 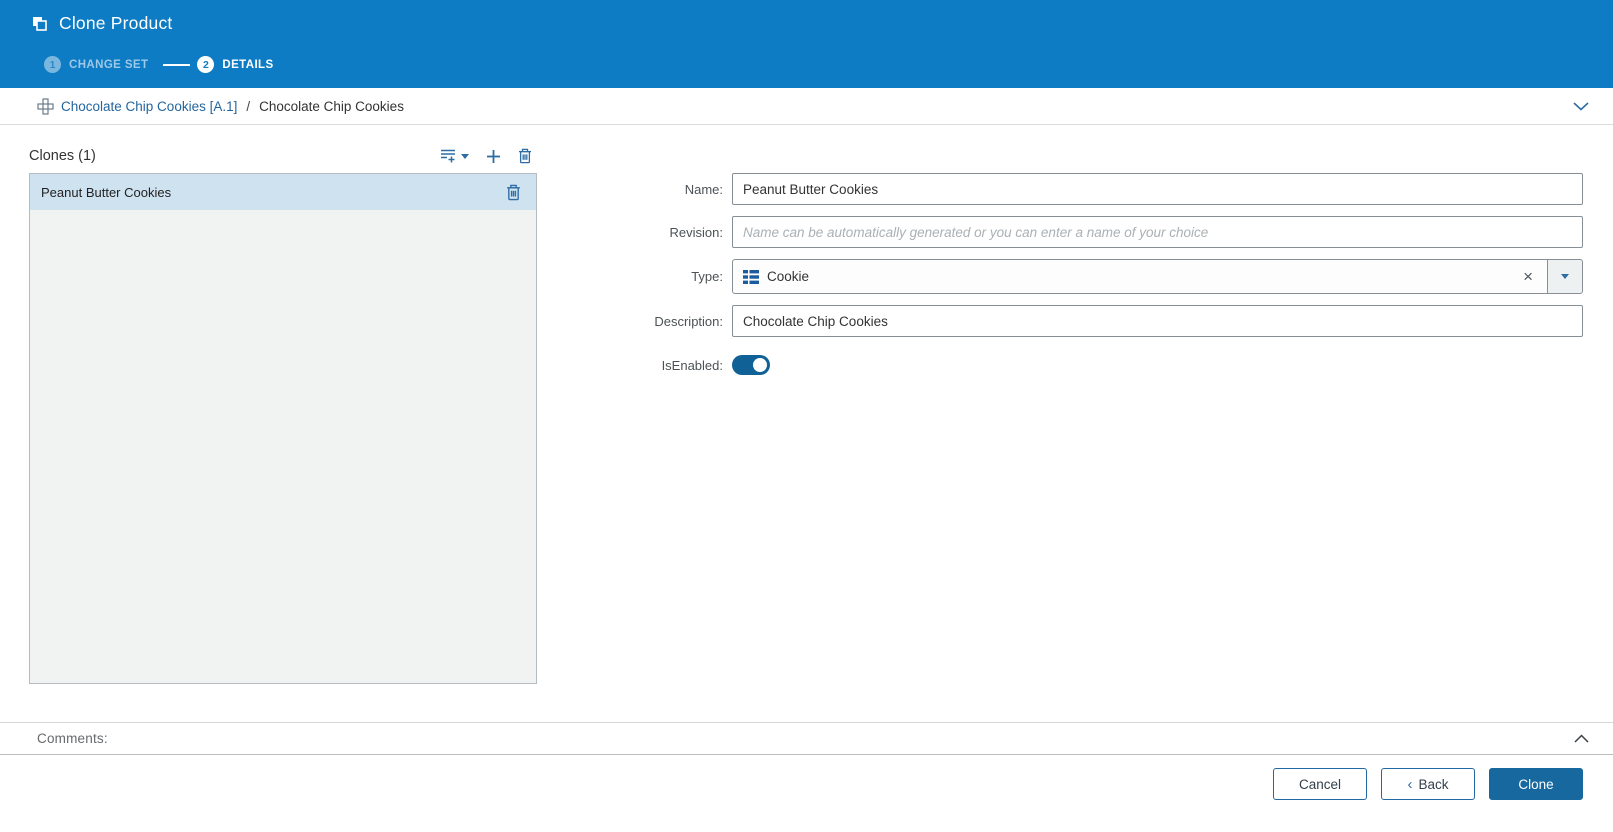 I want to click on step-change-set: 1 CHANGE SET, so click(x=96, y=64).